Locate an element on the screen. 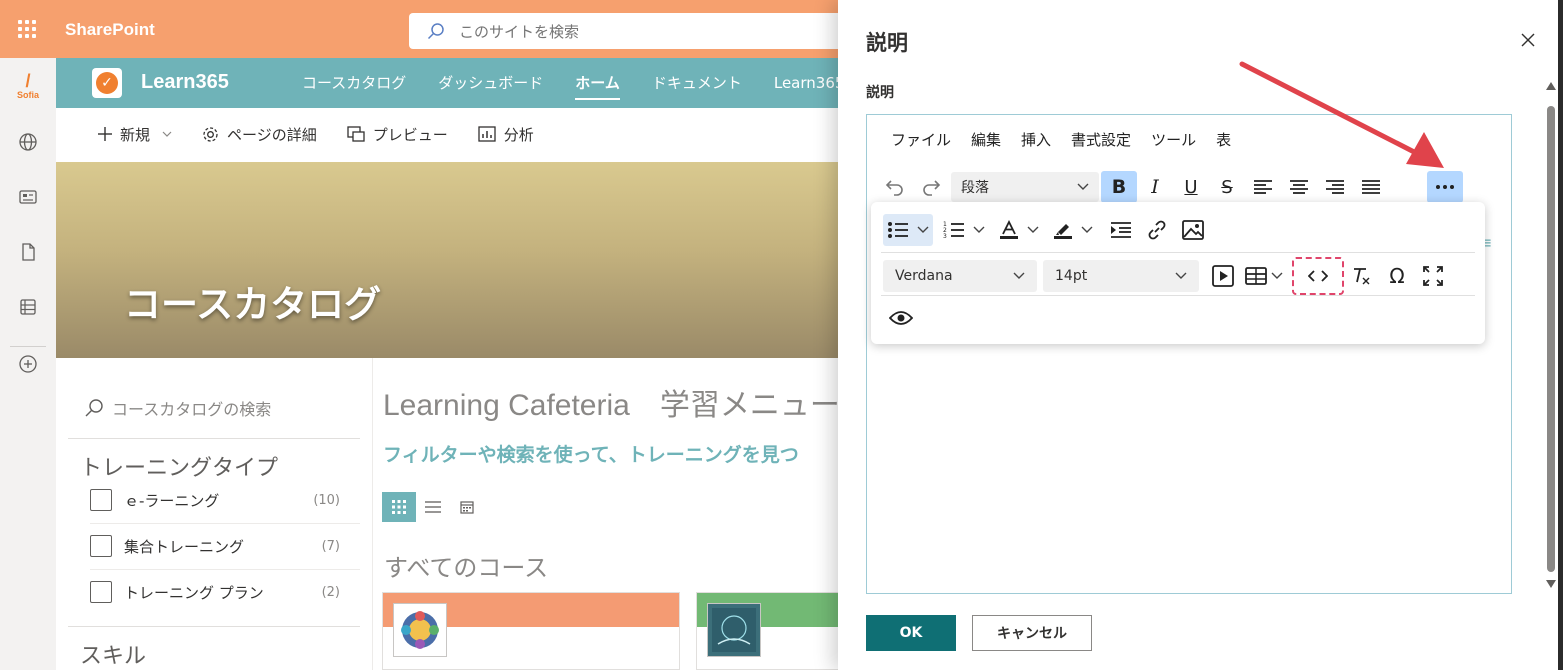  sharepoint-brand: SharePoint is located at coordinates (110, 30).